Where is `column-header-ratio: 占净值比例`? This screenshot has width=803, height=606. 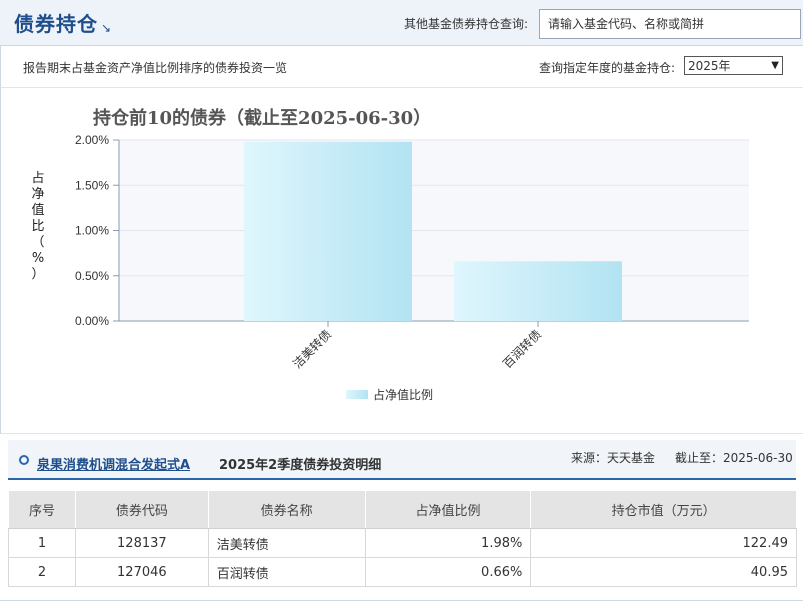
column-header-ratio: 占净值比例 is located at coordinates (448, 509).